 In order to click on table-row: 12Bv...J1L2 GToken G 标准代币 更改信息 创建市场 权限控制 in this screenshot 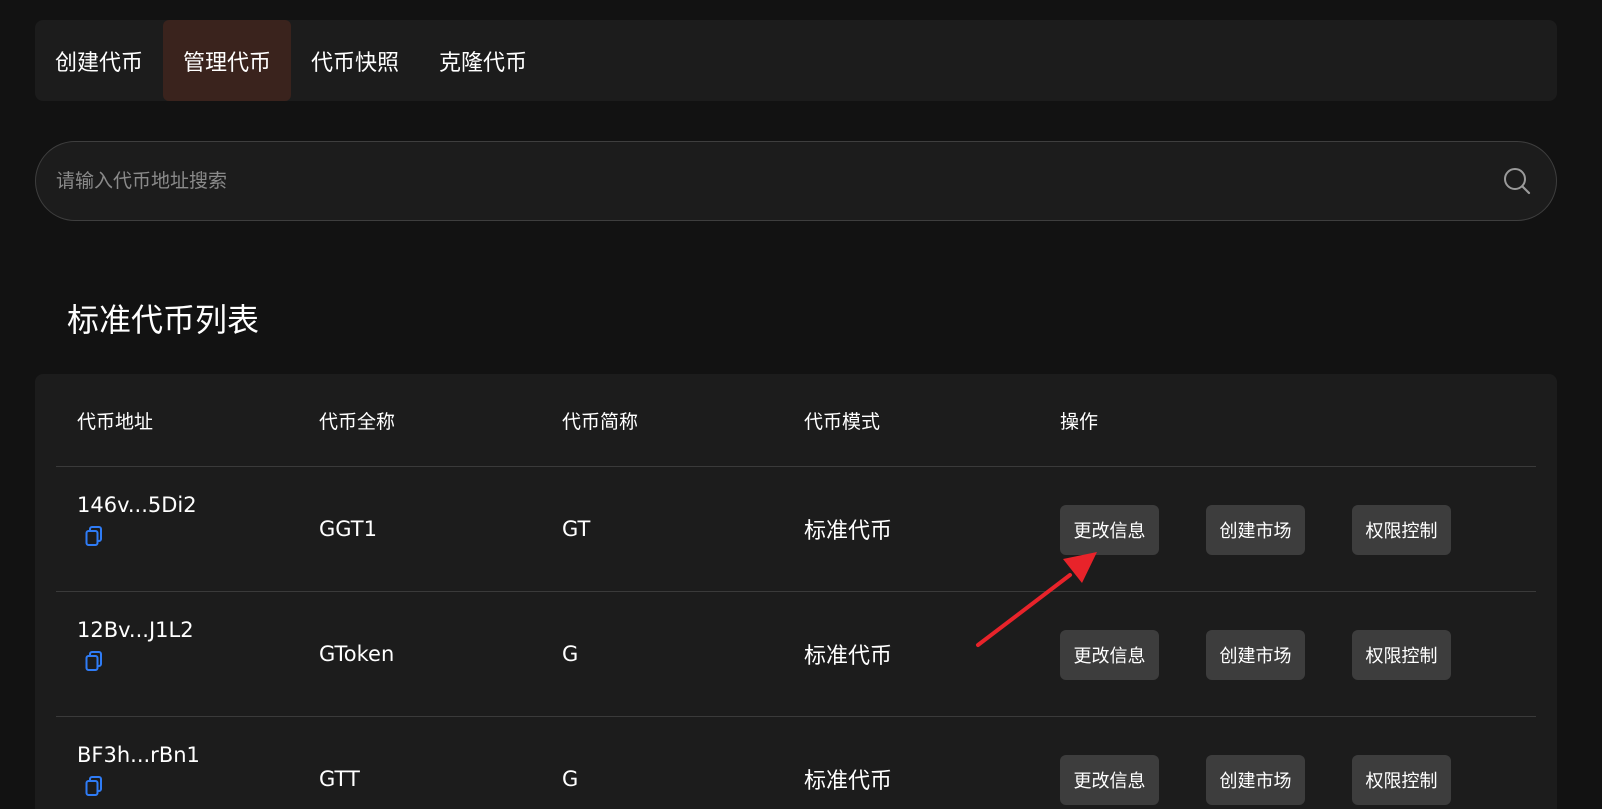, I will do `click(796, 654)`.